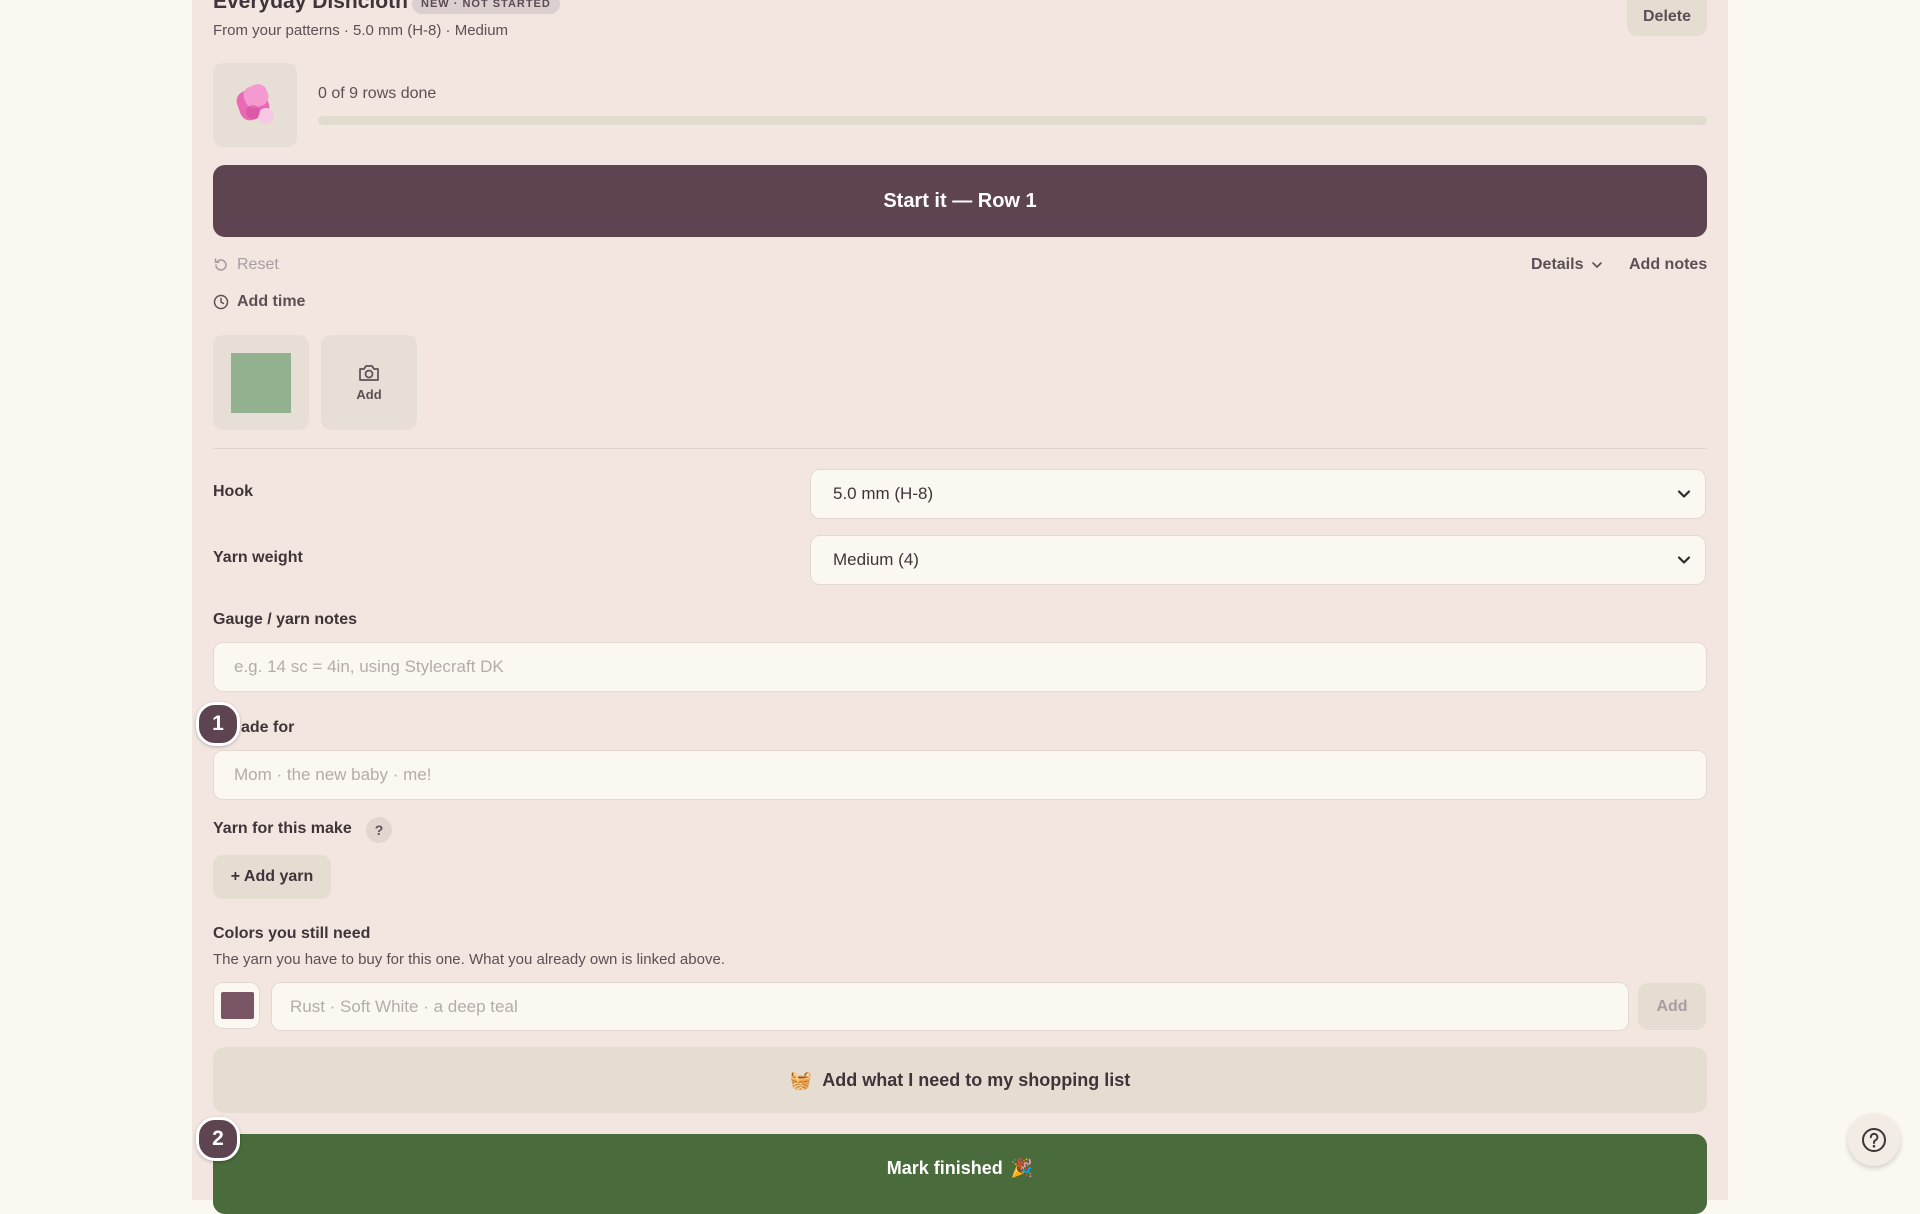 The width and height of the screenshot is (1920, 1214). What do you see at coordinates (369, 373) in the screenshot?
I see `camera-icon` at bounding box center [369, 373].